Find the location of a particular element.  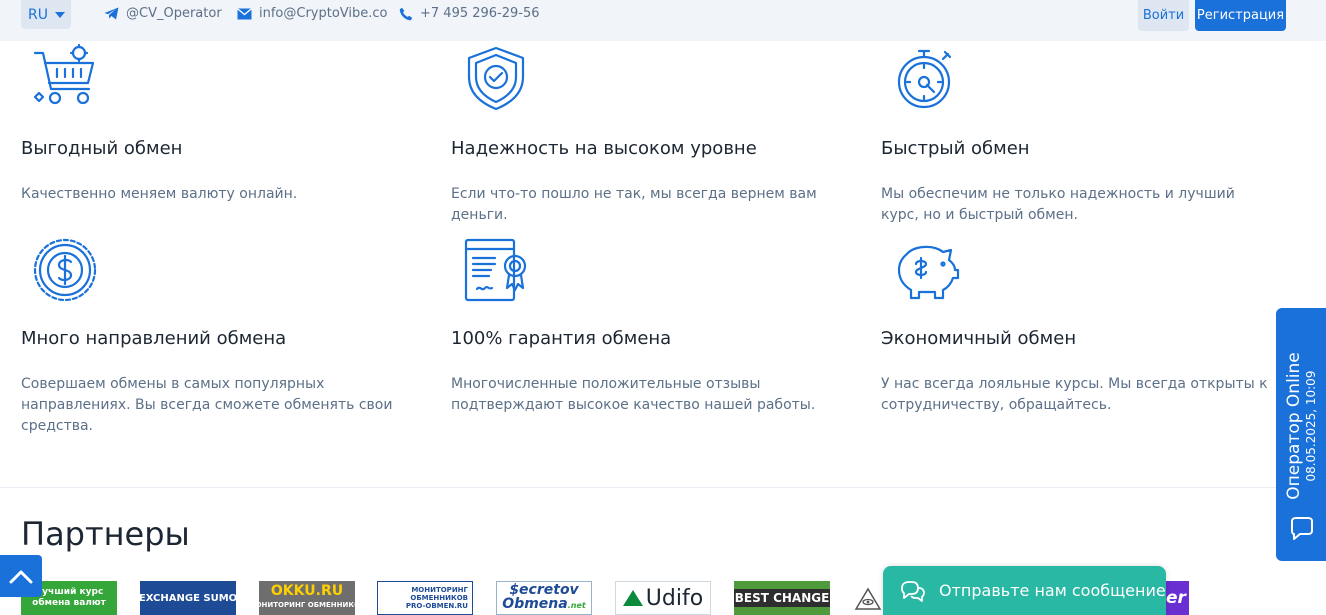

feature-title: Много направлений обмена is located at coordinates (154, 338).